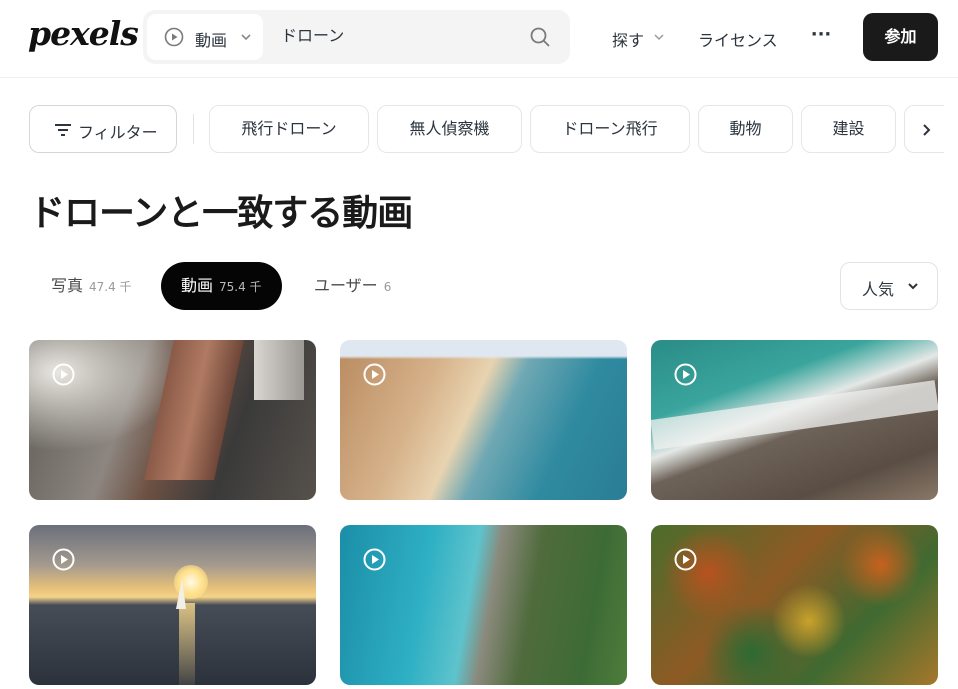  Describe the element at coordinates (63, 130) in the screenshot. I see `filter-icon` at that location.